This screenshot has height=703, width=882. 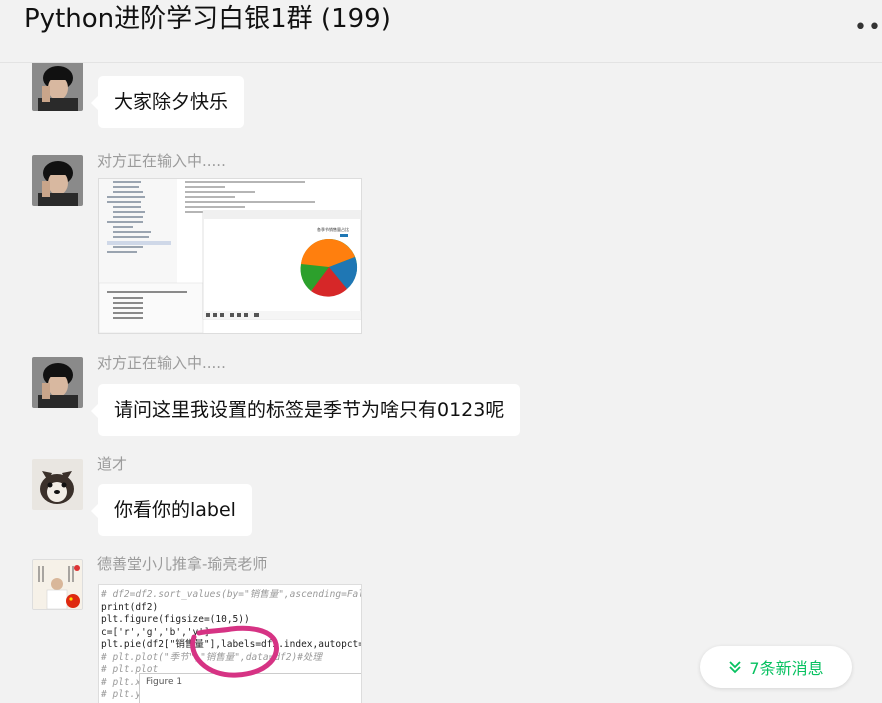 What do you see at coordinates (333, 229) in the screenshot?
I see `svg-text: 各季节销售量占比` at bounding box center [333, 229].